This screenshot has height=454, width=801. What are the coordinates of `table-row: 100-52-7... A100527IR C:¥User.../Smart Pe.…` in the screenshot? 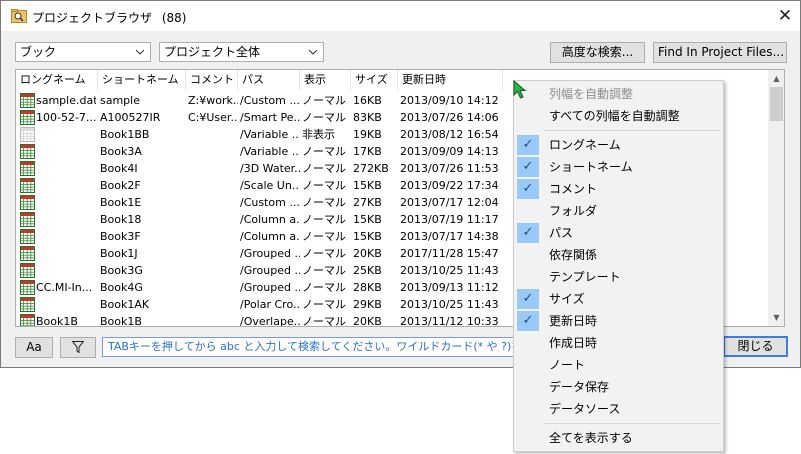 It's located at (259, 117).